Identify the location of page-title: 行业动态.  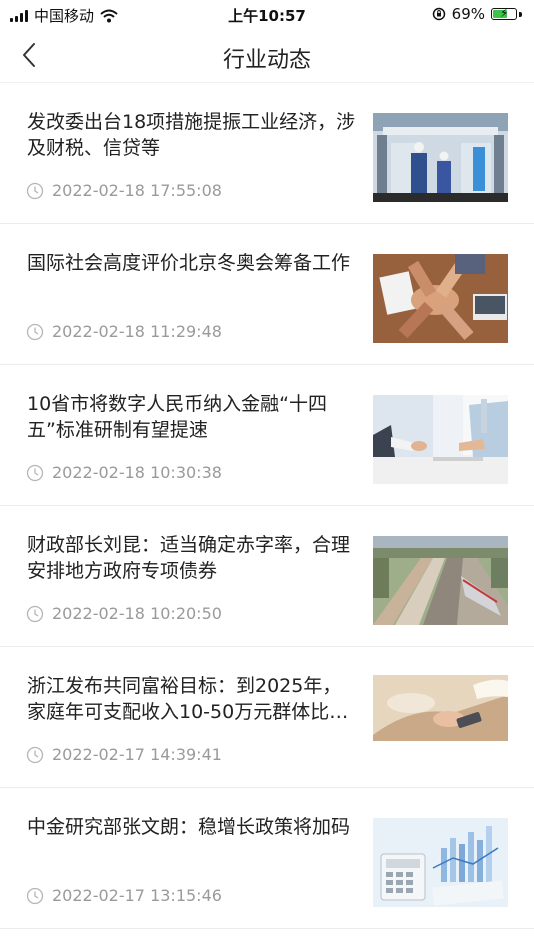
(266, 60).